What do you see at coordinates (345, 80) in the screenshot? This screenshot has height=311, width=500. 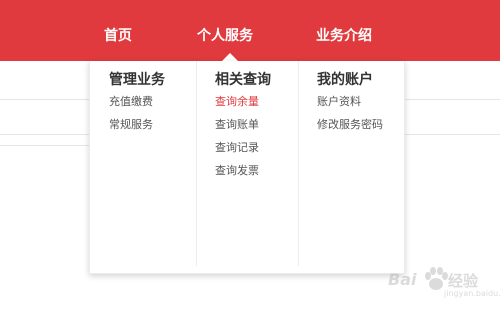 I see `column-title: 我的账户` at bounding box center [345, 80].